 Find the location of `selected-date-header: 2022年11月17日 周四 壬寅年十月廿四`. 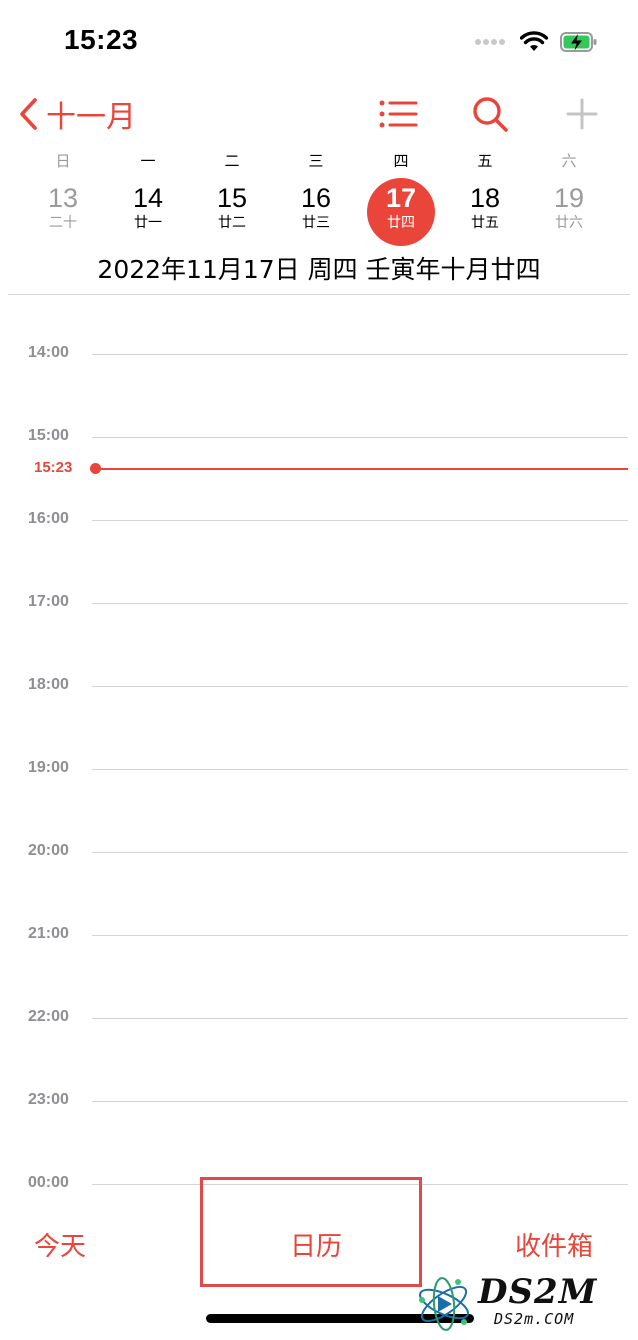

selected-date-header: 2022年11月17日 周四 壬寅年十月廿四 is located at coordinates (319, 269).